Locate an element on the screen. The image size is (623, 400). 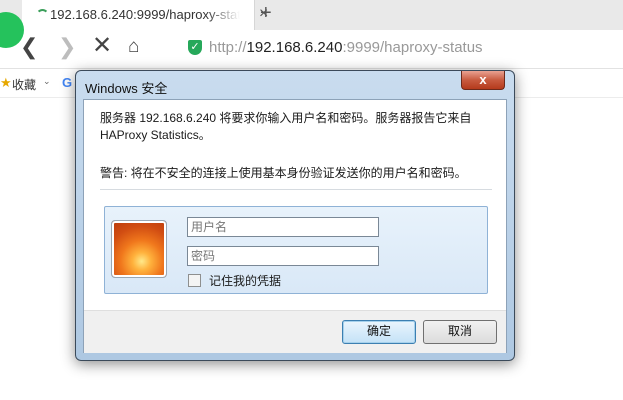
security-warning: 警告: 将在不安全的连接上使用基本身份验证发送你的用户名和密码。 is located at coordinates (283, 173).